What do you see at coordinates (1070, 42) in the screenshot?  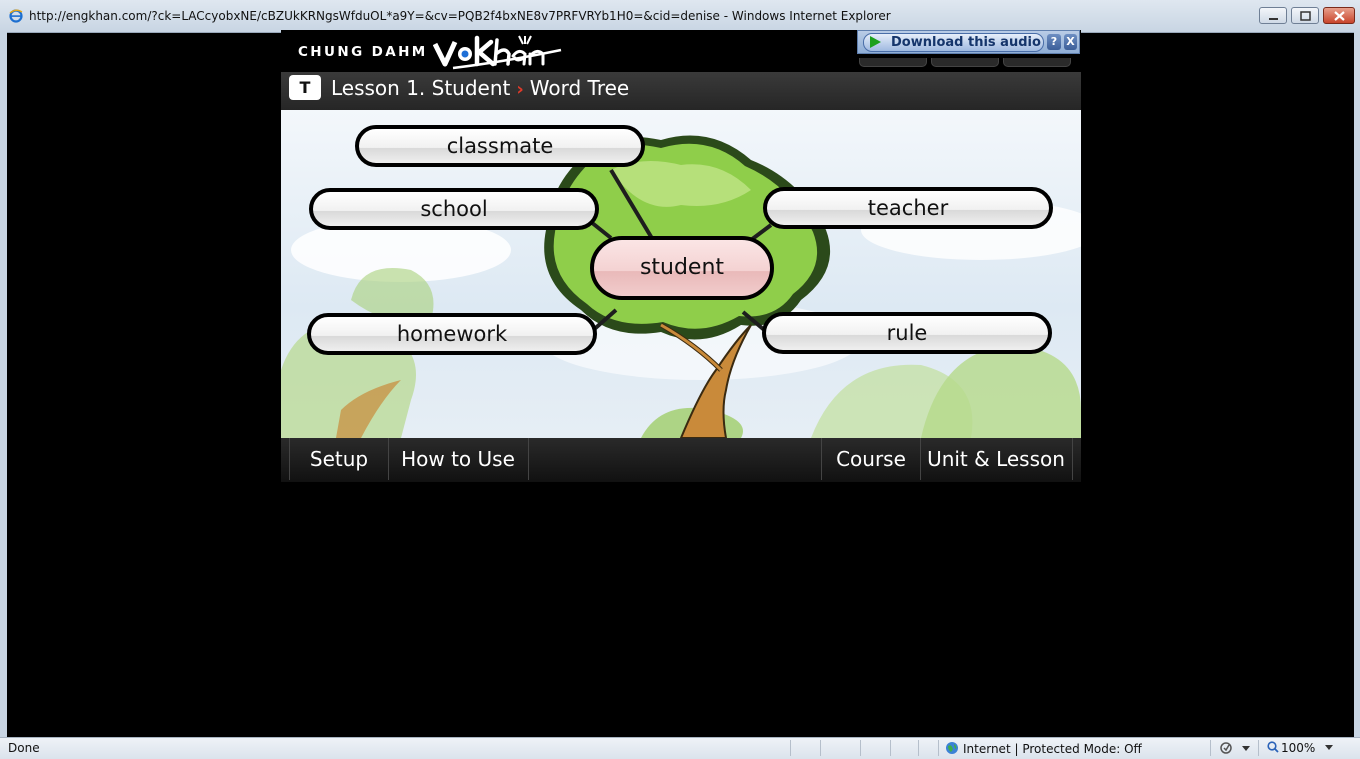 I see `close-download-button: X` at bounding box center [1070, 42].